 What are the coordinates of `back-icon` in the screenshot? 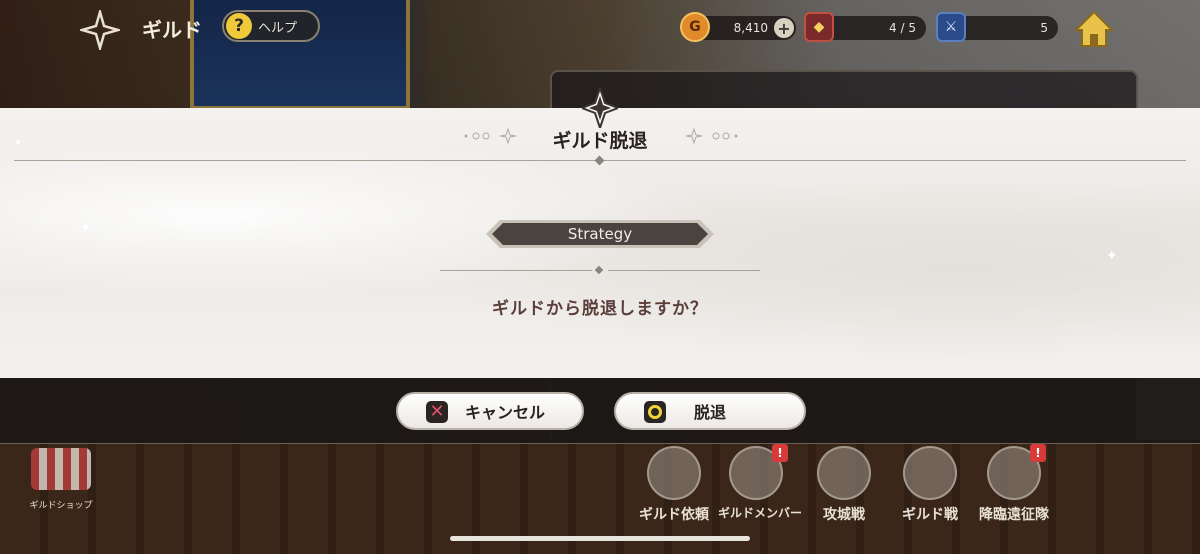 It's located at (100, 30).